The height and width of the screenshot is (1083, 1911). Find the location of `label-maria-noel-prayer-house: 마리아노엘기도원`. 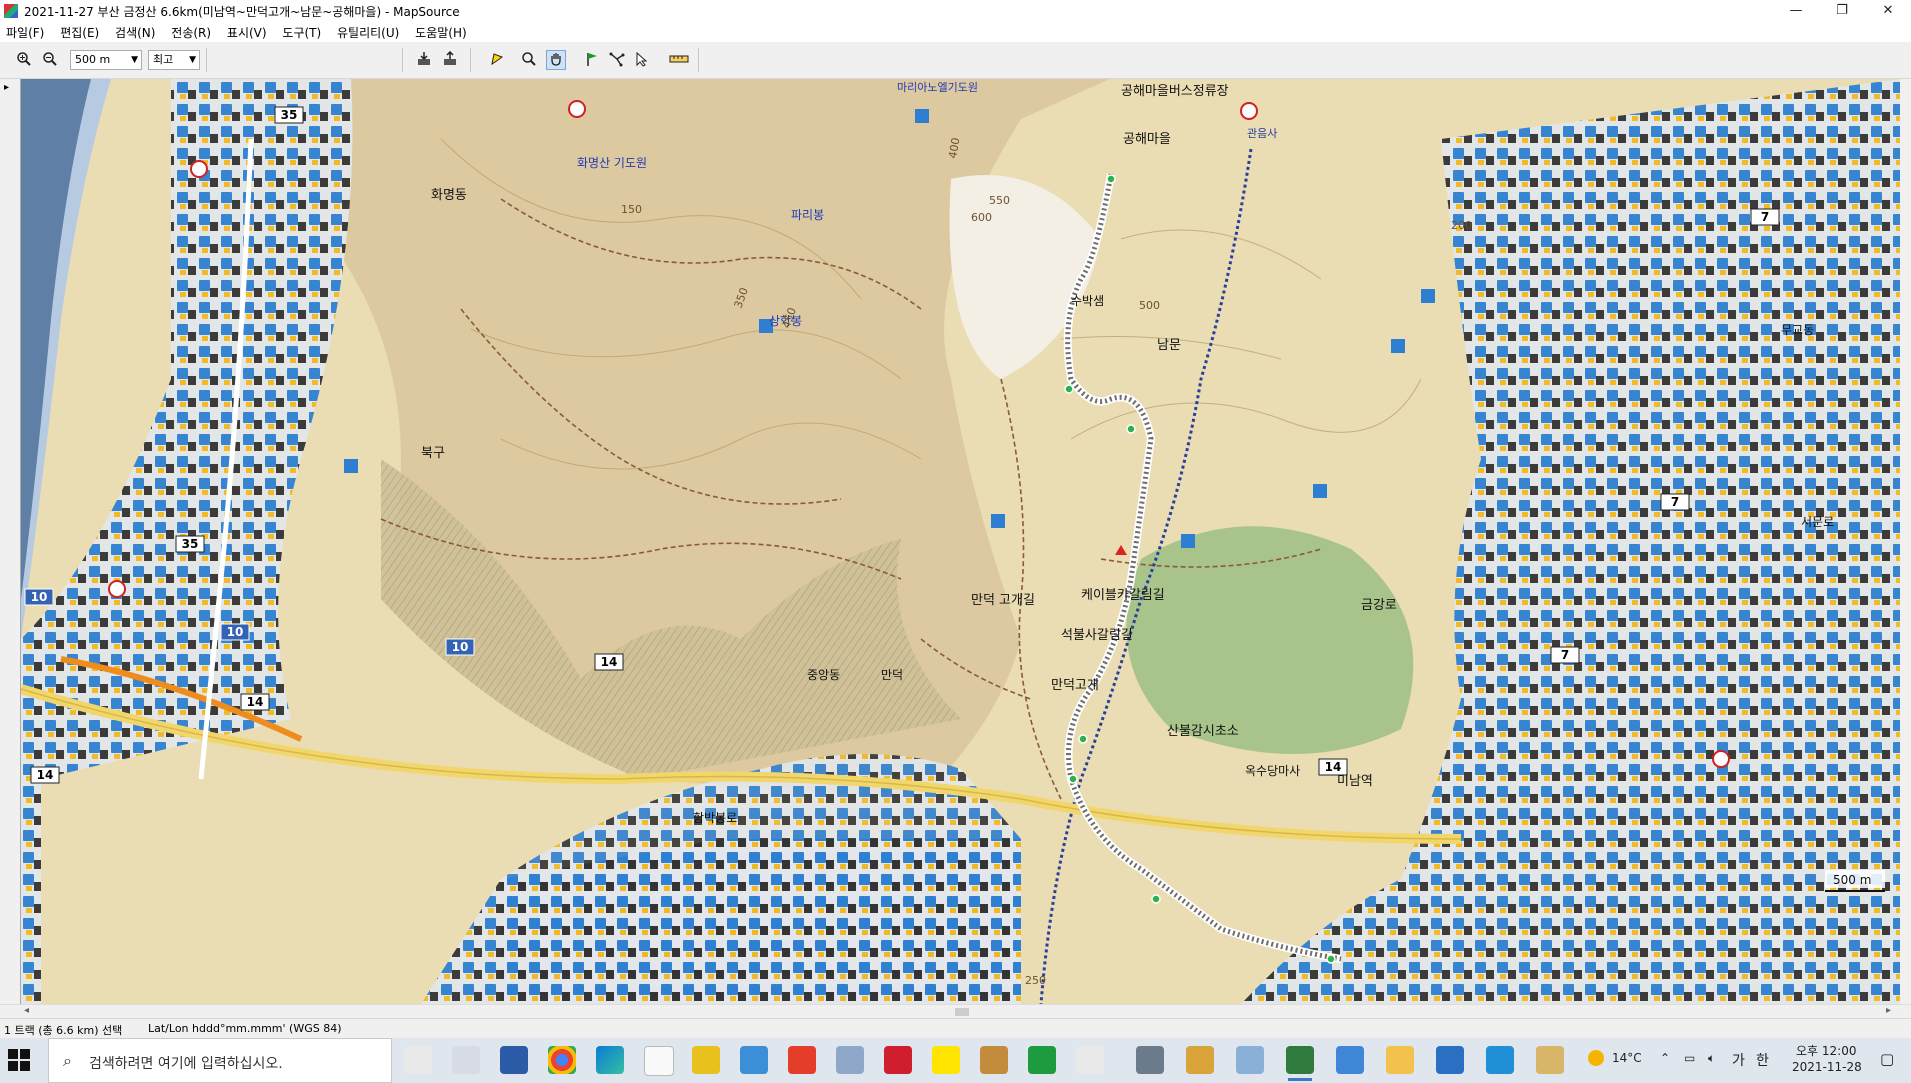

label-maria-noel-prayer-house: 마리아노엘기도원 is located at coordinates (937, 87).